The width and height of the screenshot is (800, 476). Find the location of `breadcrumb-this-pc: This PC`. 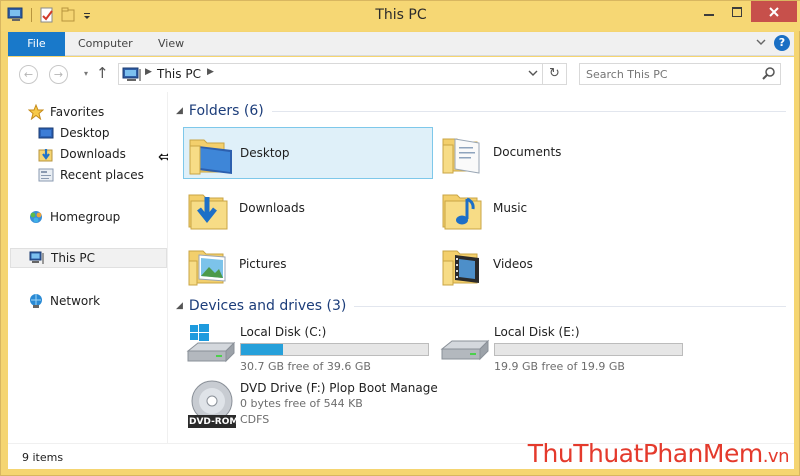

breadcrumb-this-pc: This PC is located at coordinates (179, 74).